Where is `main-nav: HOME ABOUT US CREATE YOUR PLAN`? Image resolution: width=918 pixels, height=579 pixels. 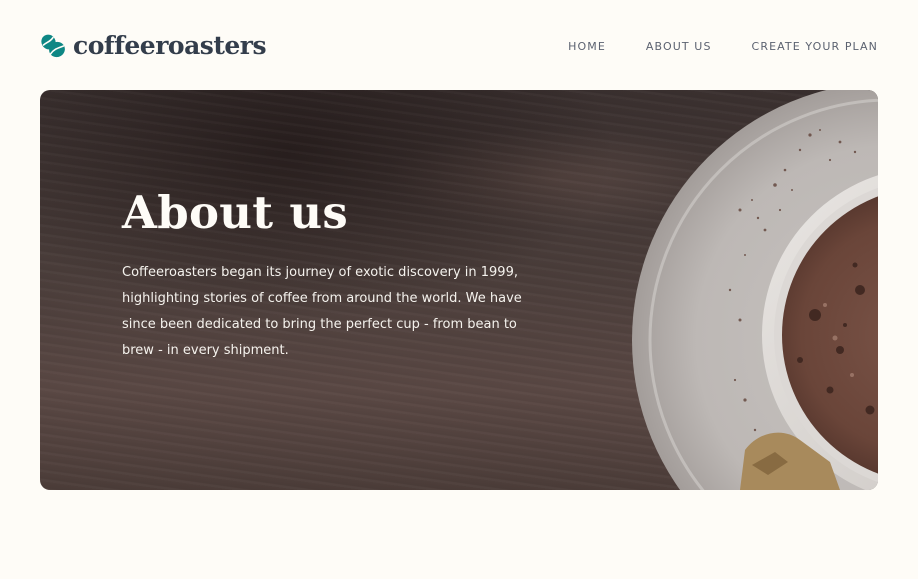 main-nav: HOME ABOUT US CREATE YOUR PLAN is located at coordinates (703, 46).